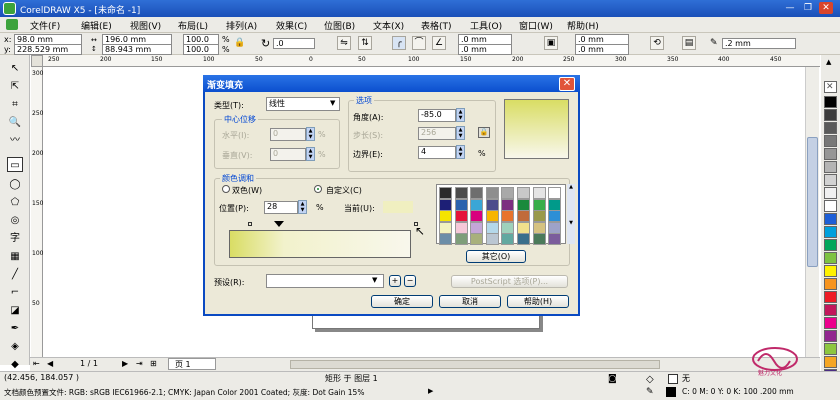  Describe the element at coordinates (15, 202) in the screenshot. I see `polygon-tool-icon: ⬠` at that location.